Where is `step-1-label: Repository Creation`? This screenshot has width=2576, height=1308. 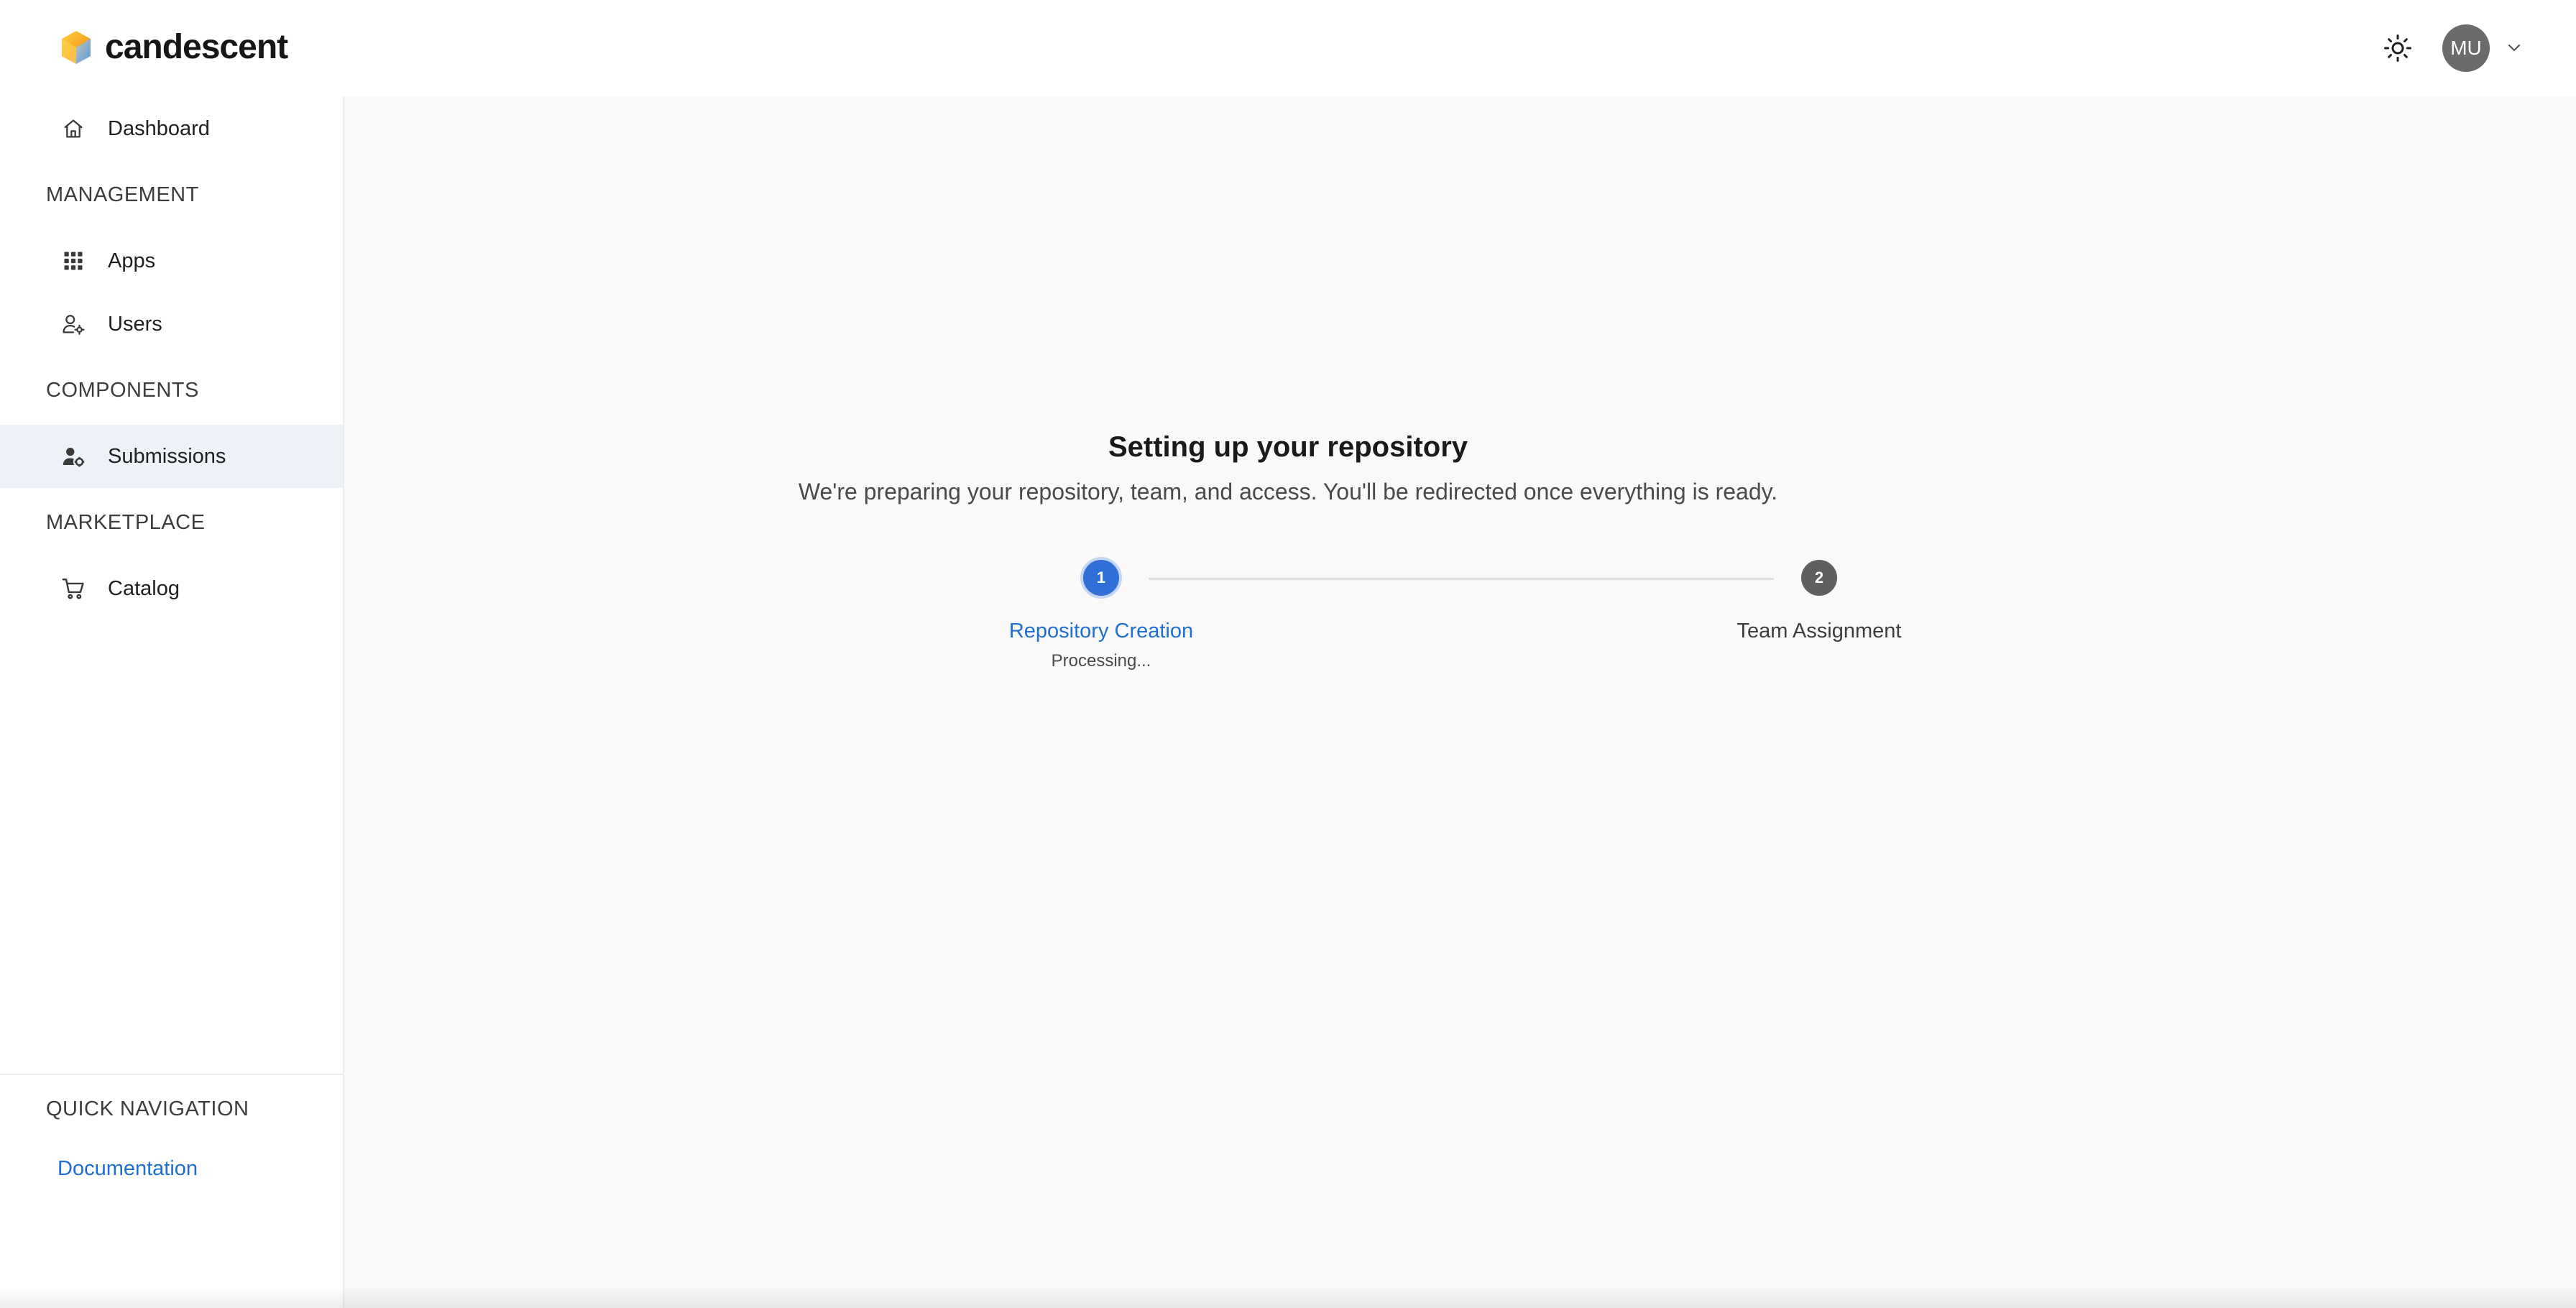
step-1-label: Repository Creation is located at coordinates (1101, 631).